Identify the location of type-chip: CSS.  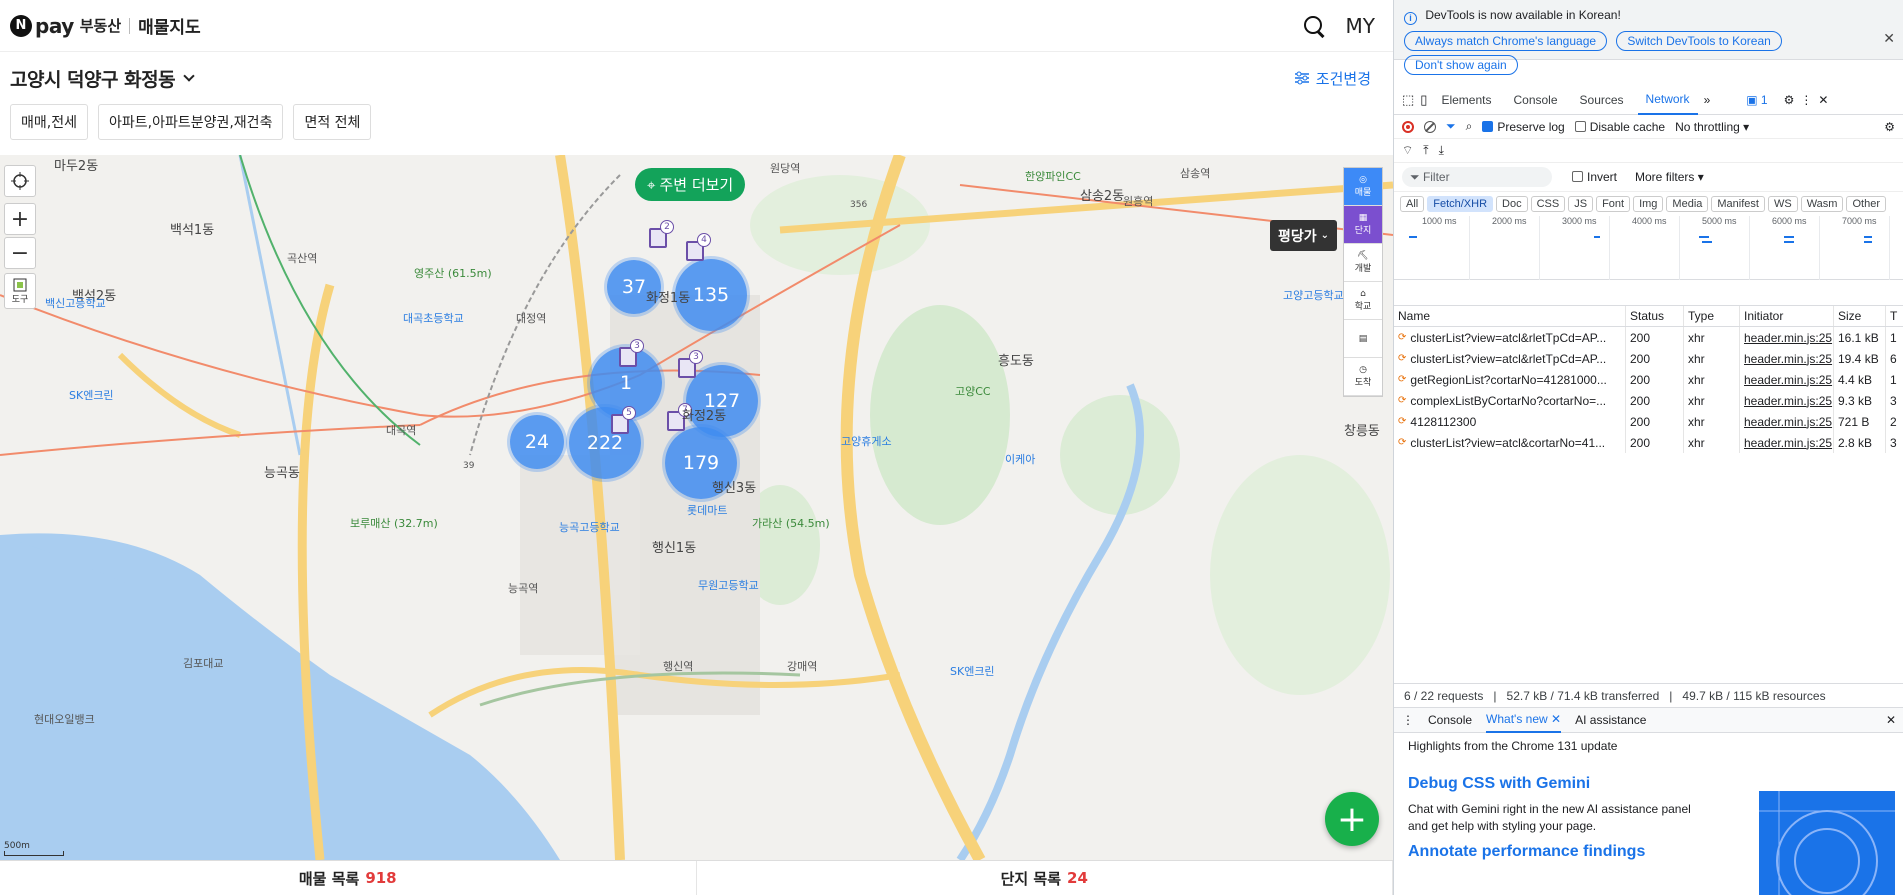
(1548, 204).